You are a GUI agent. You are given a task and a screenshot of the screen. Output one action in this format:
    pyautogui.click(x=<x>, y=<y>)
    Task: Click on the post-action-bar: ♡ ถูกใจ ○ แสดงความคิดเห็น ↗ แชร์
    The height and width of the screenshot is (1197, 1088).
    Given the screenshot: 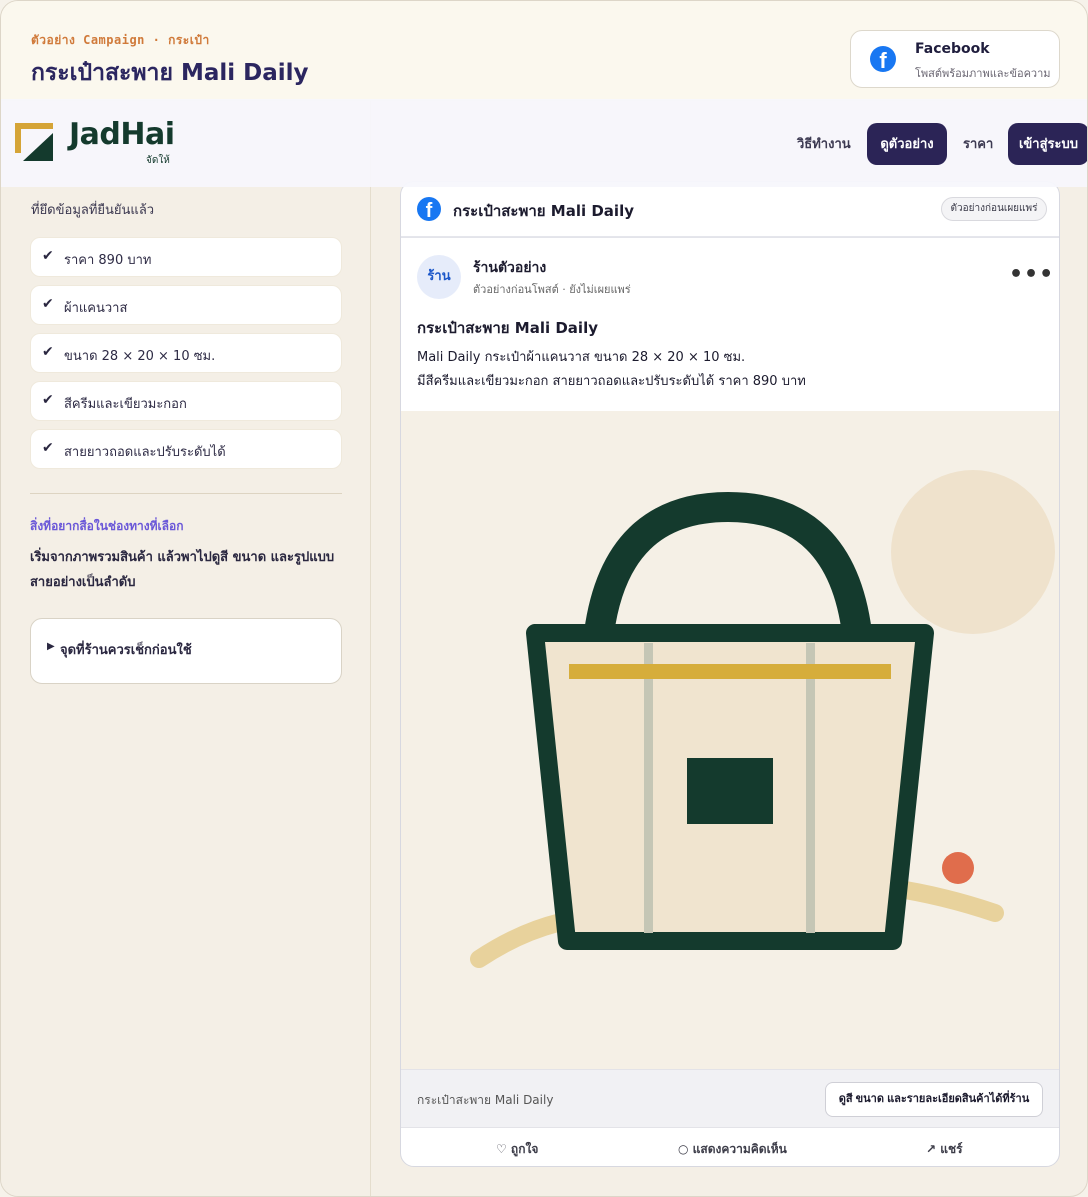 What is the action you would take?
    pyautogui.click(x=730, y=1146)
    